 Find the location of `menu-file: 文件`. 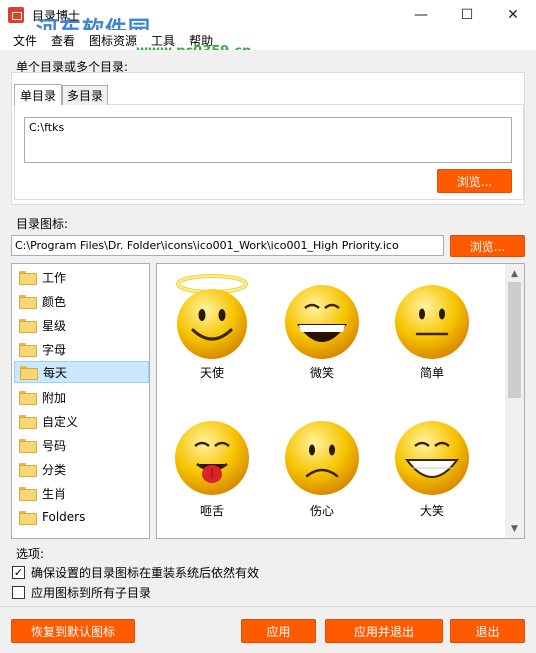

menu-file: 文件 is located at coordinates (25, 40).